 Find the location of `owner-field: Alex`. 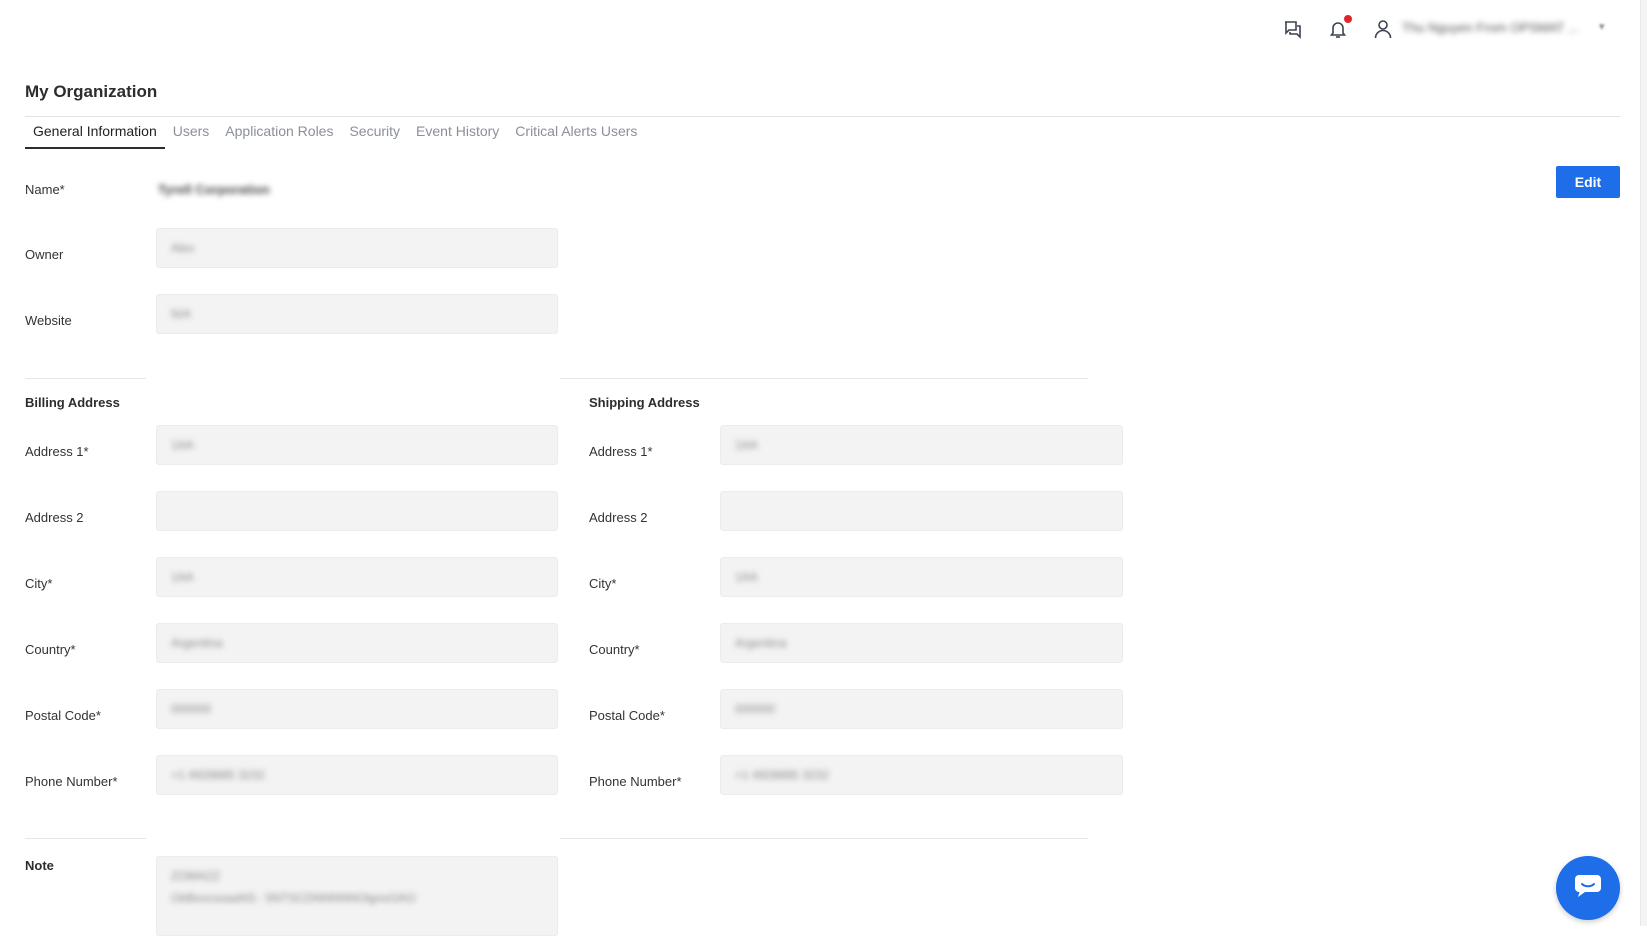

owner-field: Alex is located at coordinates (357, 248).